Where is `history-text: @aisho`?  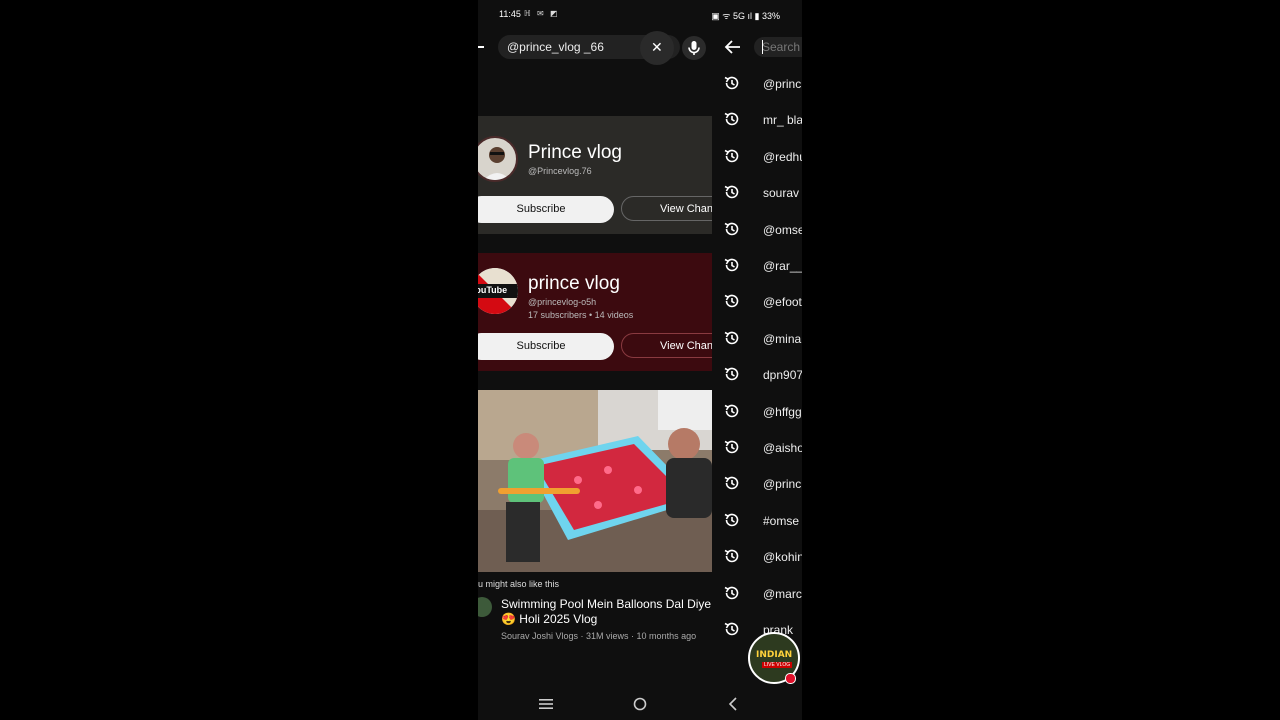
history-text: @aisho is located at coordinates (782, 448).